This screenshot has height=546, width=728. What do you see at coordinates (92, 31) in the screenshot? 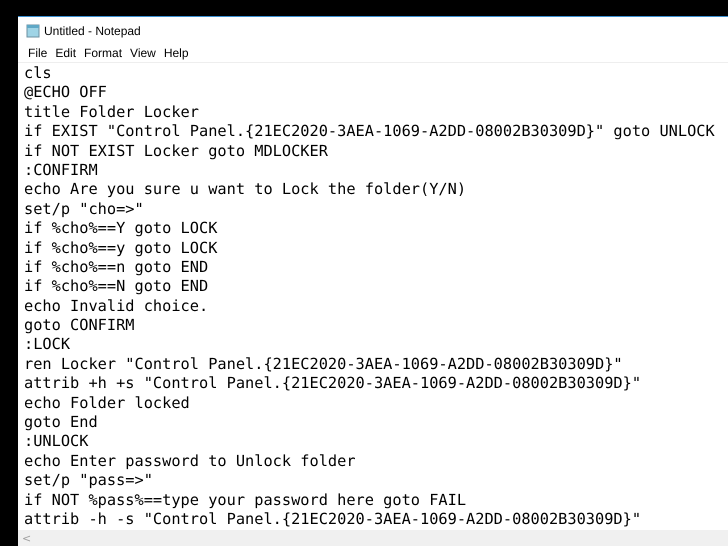
I see `window-title: Untitled - Notepad` at bounding box center [92, 31].